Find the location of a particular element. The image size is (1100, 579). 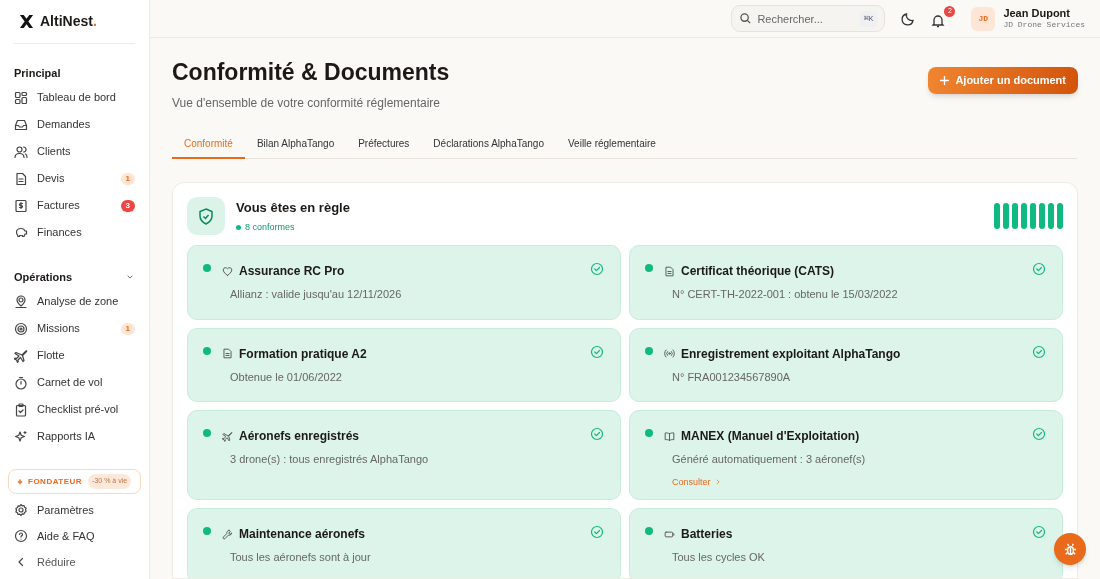

nav-item: Demandes is located at coordinates (74, 124).